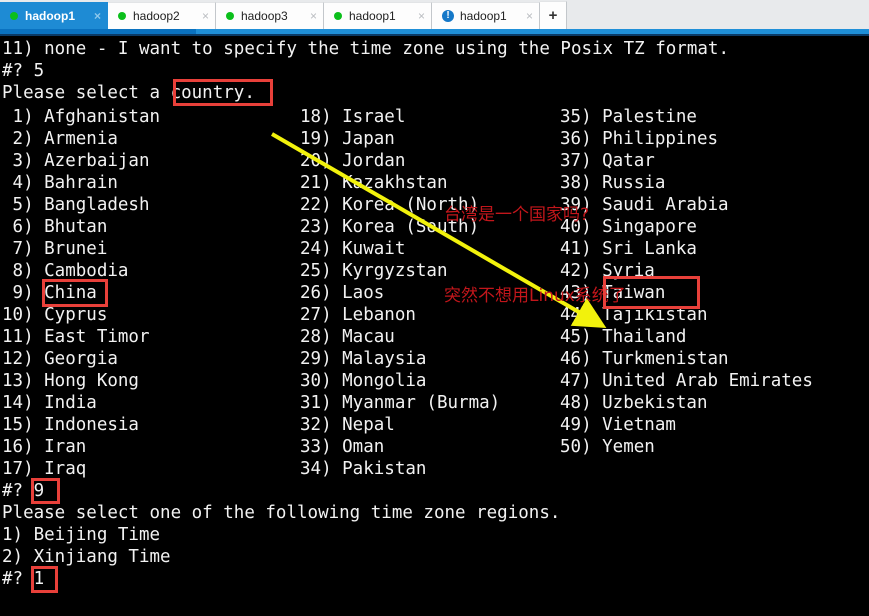 Image resolution: width=869 pixels, height=616 pixels. I want to click on country-item: 24) Kuwait, so click(353, 249).